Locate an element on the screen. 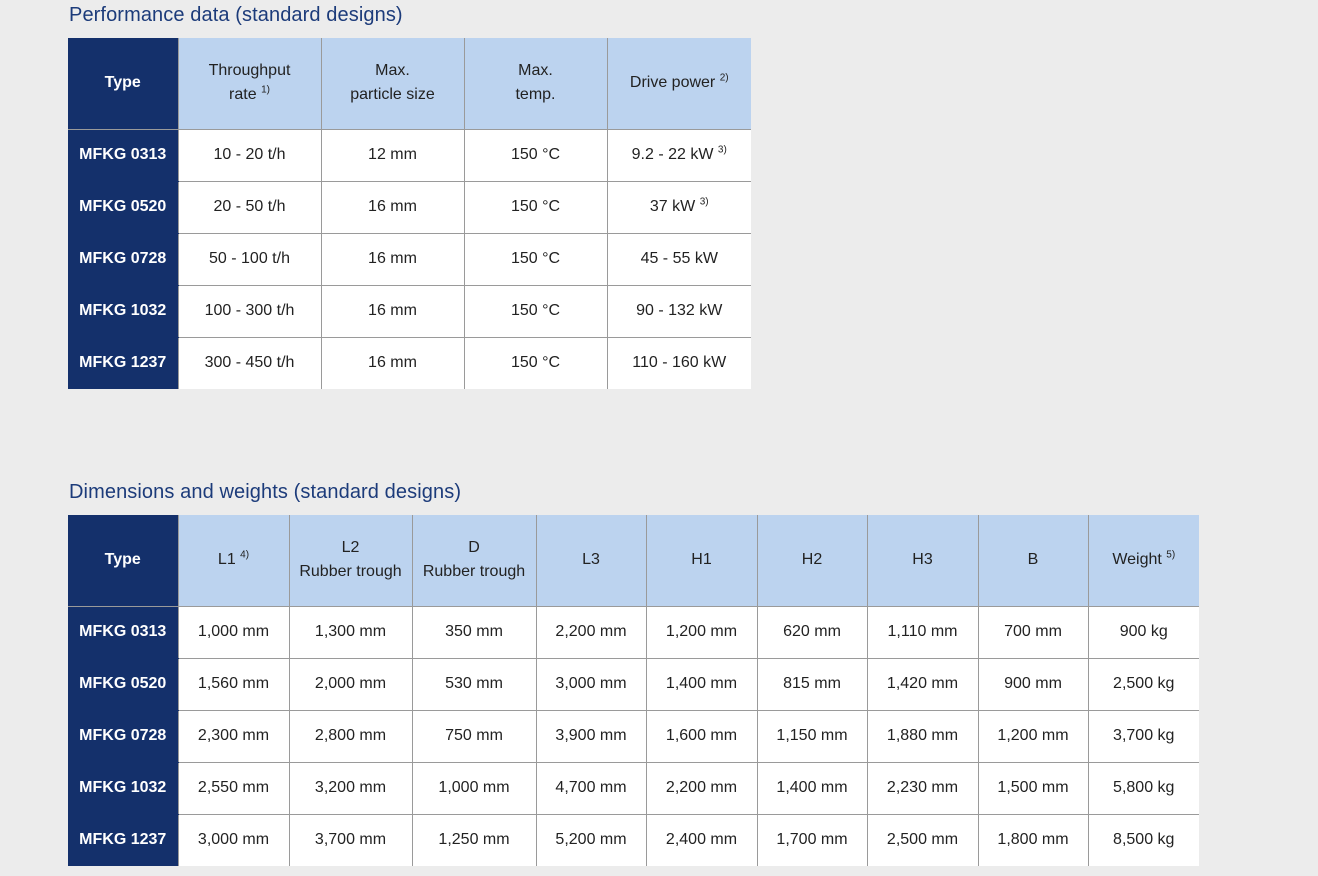 This screenshot has width=1318, height=876. h3-cell: 2,230 mm is located at coordinates (922, 788).